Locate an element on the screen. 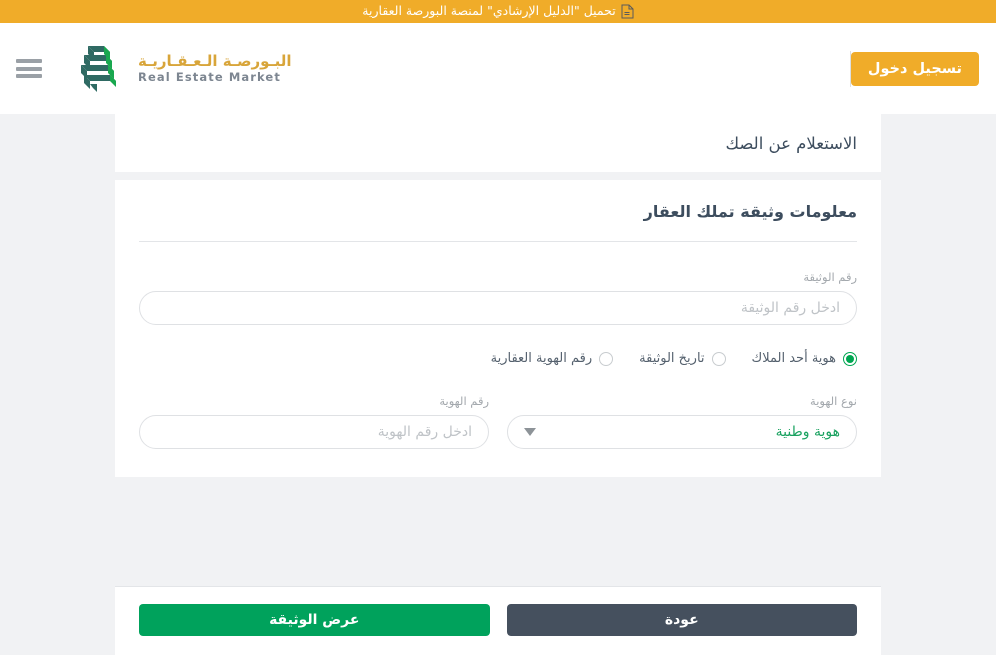 The height and width of the screenshot is (655, 996). page-title-card: الاستعلام عن الصك is located at coordinates (498, 143).